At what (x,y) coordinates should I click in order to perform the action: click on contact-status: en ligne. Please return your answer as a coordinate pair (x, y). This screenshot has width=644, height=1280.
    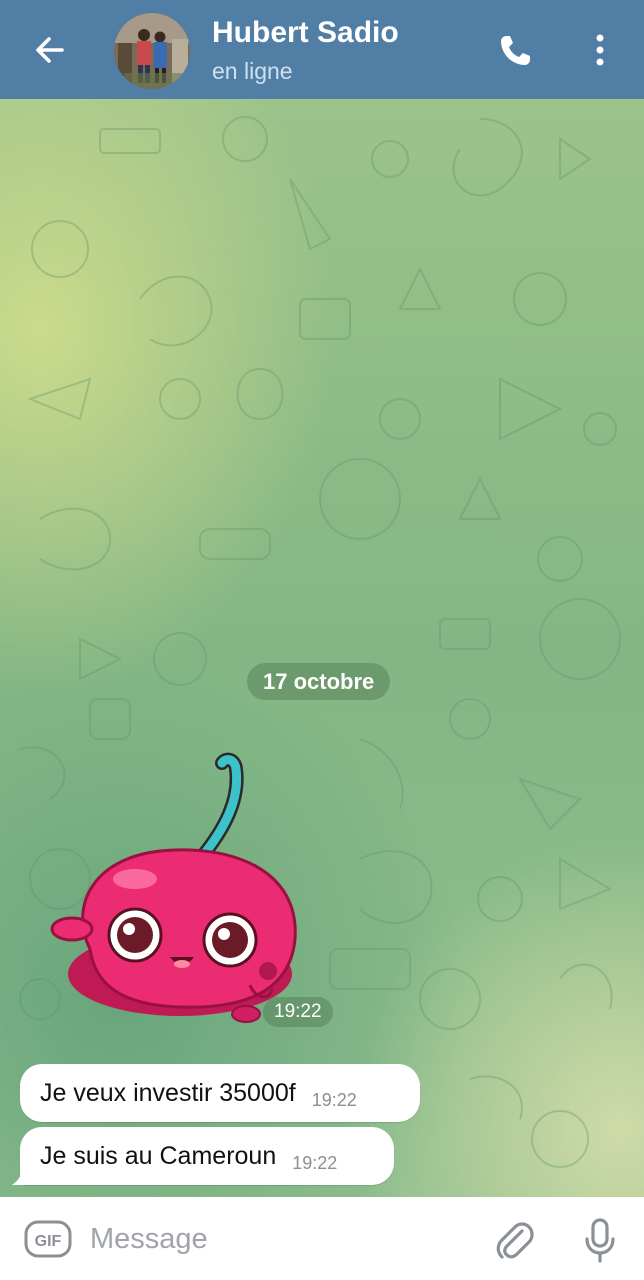
    Looking at the image, I should click on (252, 71).